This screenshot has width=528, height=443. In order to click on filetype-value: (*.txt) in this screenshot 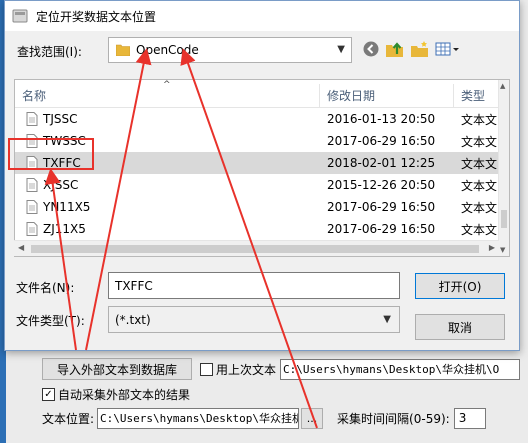, I will do `click(133, 319)`.